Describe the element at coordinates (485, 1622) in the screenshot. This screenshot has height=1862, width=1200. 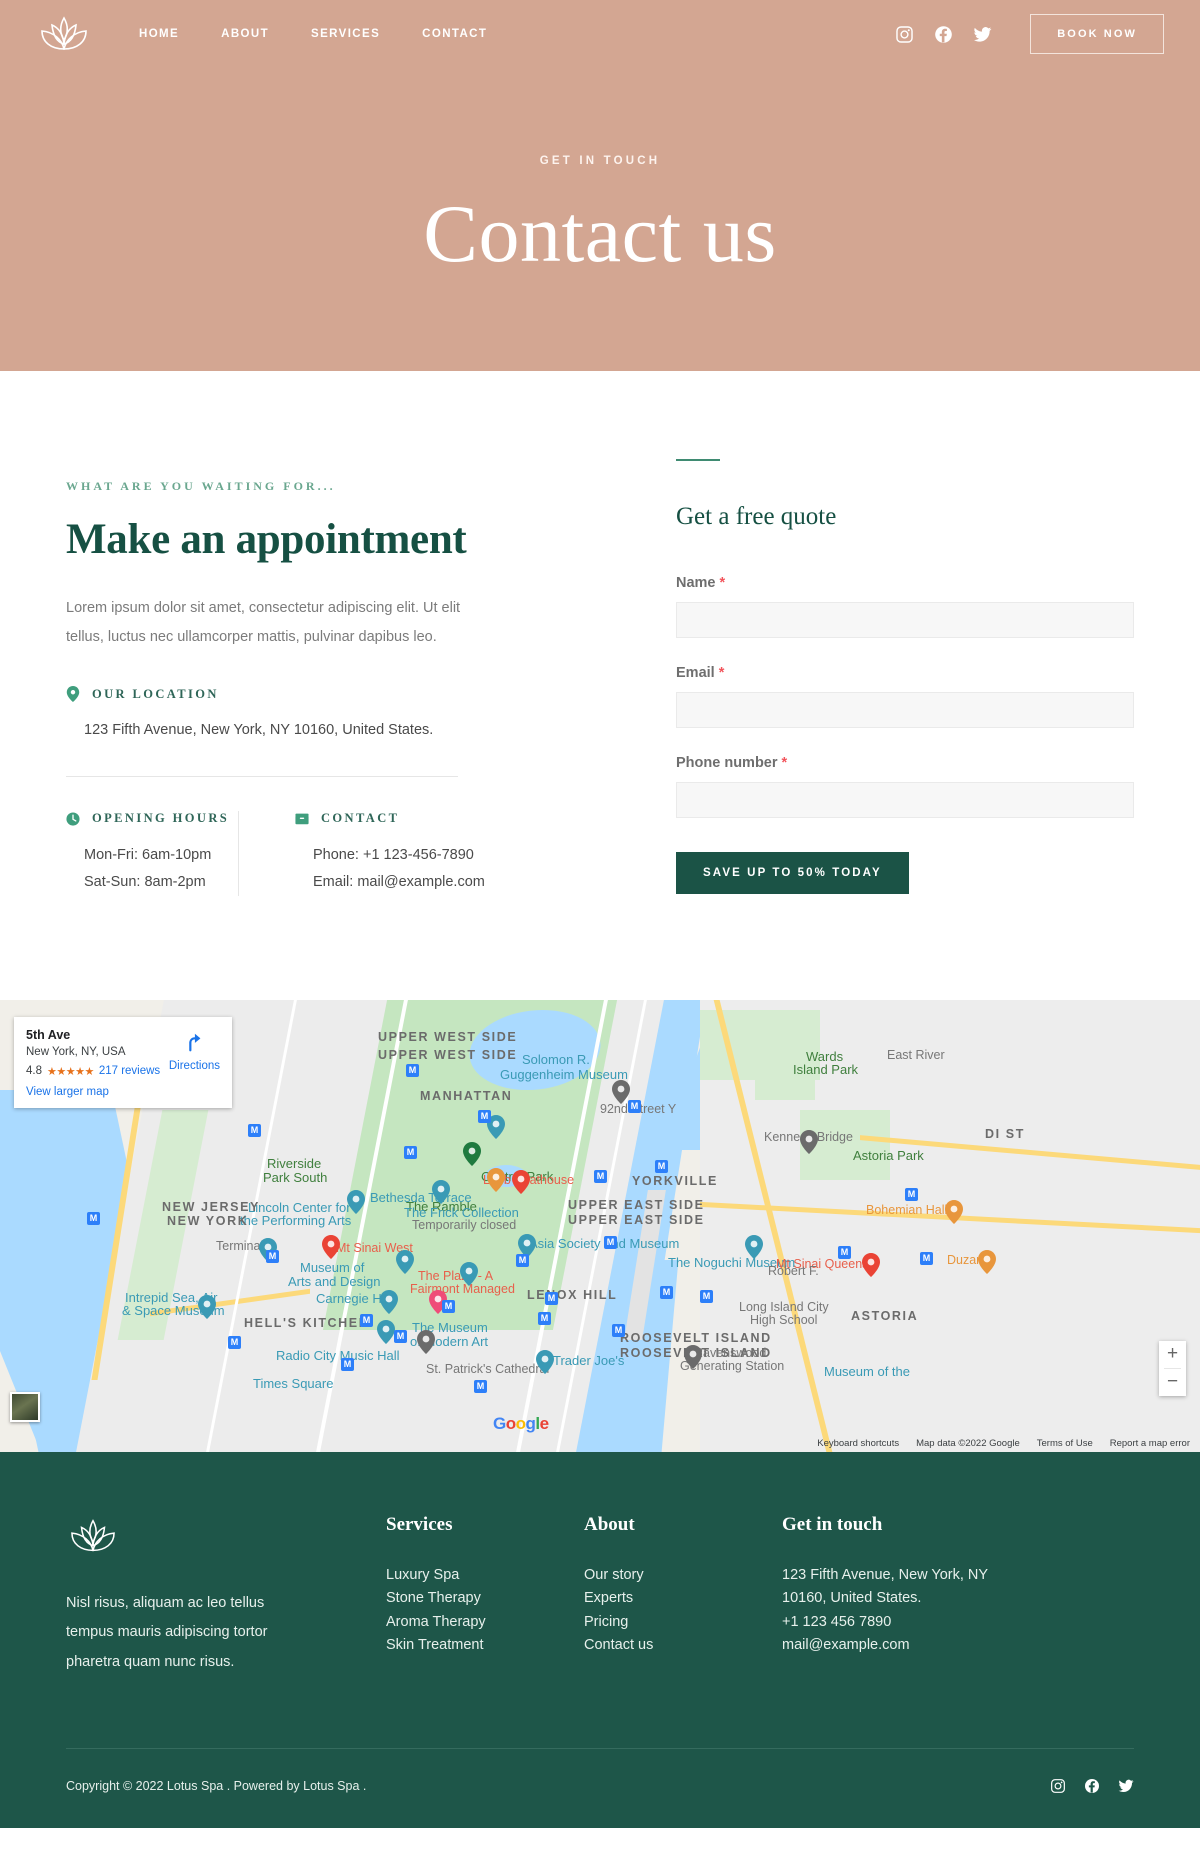
I see `footer-link-aroma-therapy: Aroma Therapy` at that location.